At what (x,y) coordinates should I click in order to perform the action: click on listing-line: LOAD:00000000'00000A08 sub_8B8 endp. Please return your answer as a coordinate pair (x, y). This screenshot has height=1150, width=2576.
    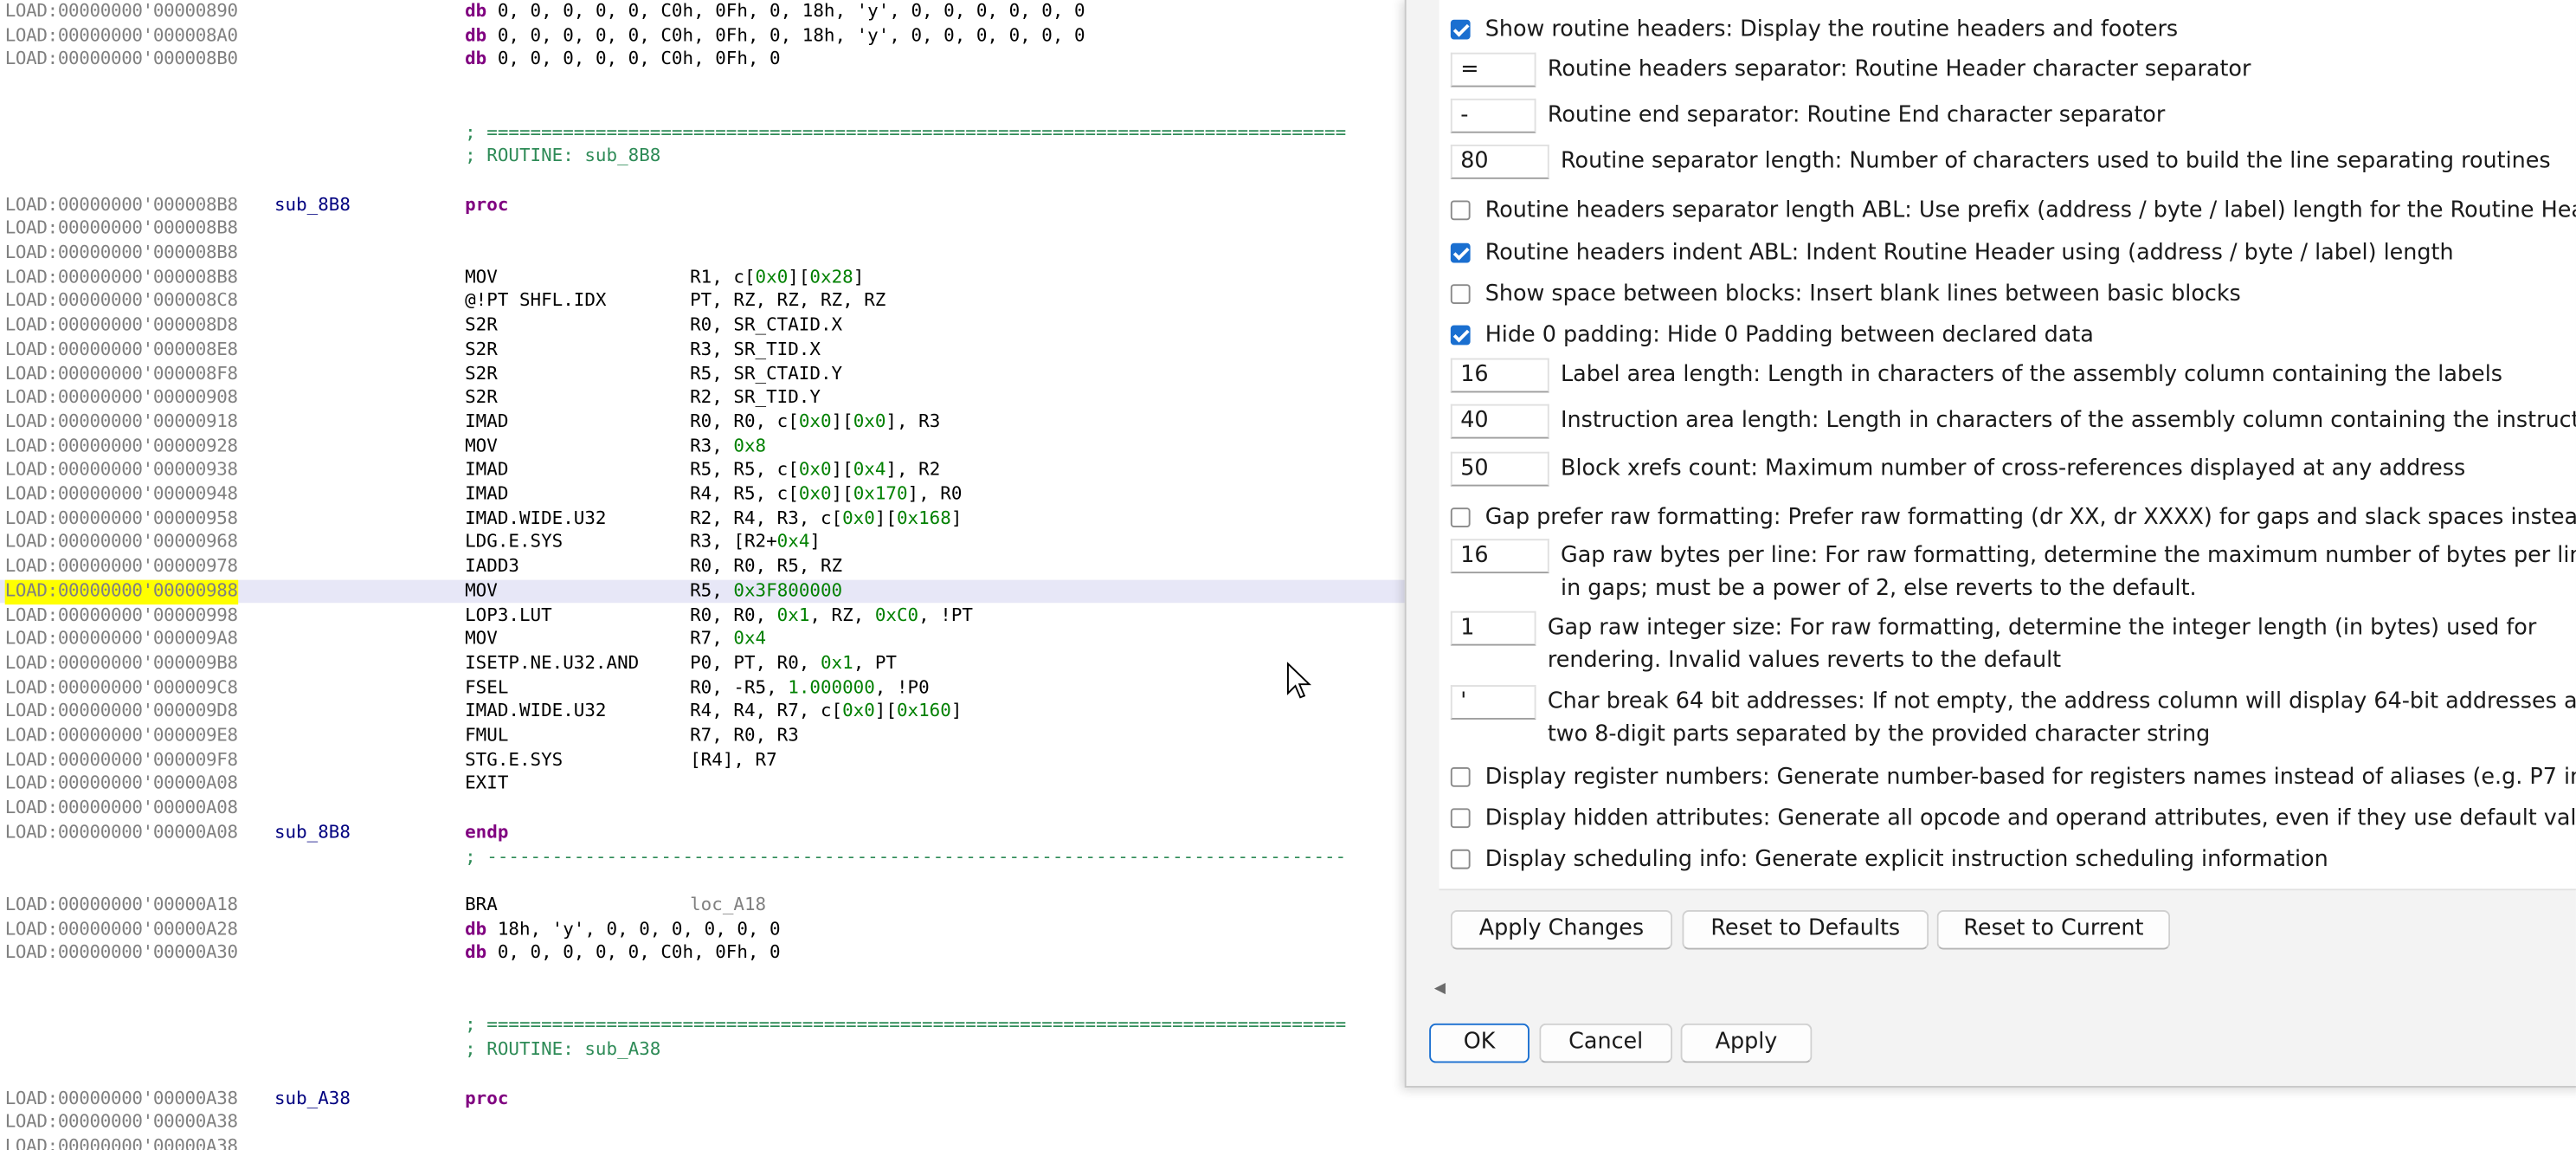
    Looking at the image, I should click on (703, 833).